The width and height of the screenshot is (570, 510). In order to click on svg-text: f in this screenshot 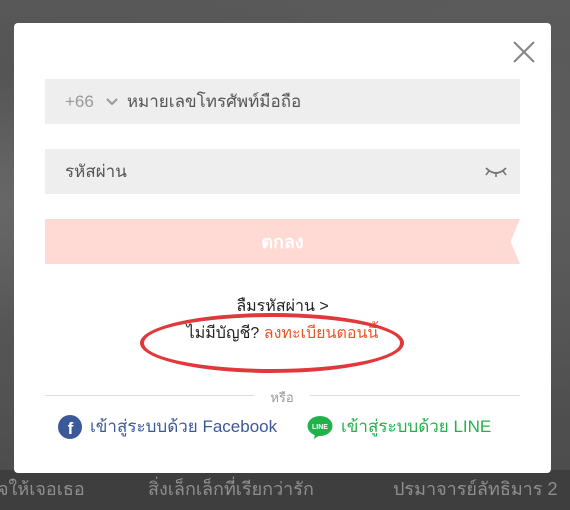, I will do `click(71, 428)`.